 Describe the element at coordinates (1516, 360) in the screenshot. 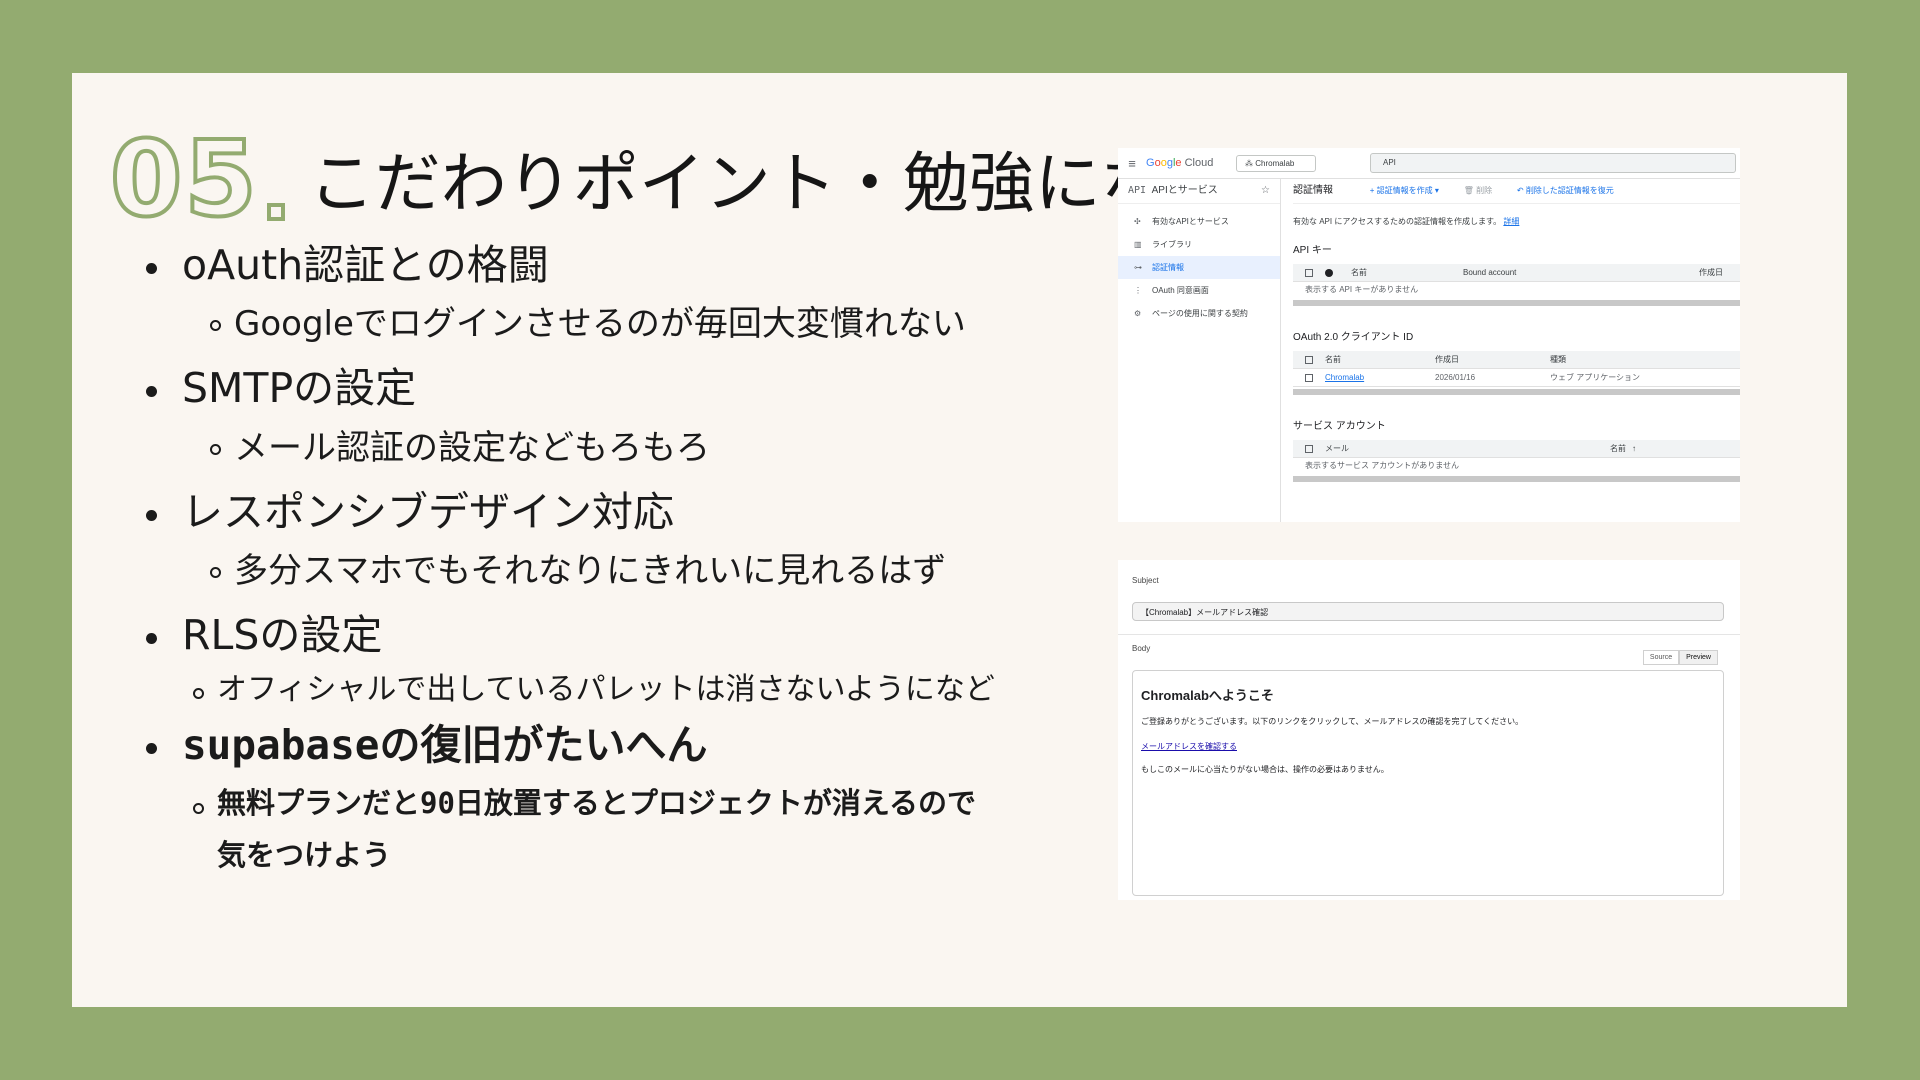

I see `table-header: 名前 作成日 種類` at that location.